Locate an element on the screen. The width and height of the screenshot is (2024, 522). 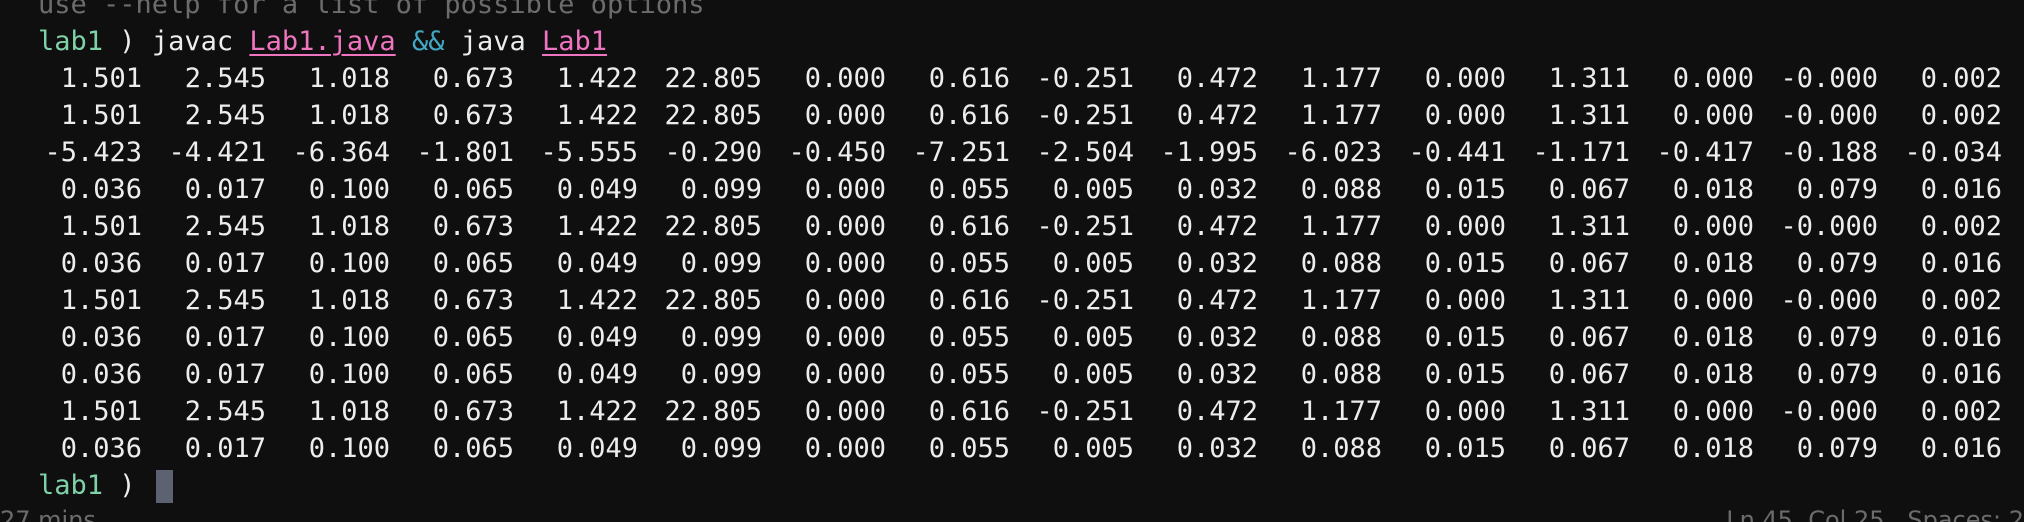
source-file-link: Lab1.java is located at coordinates (322, 41).